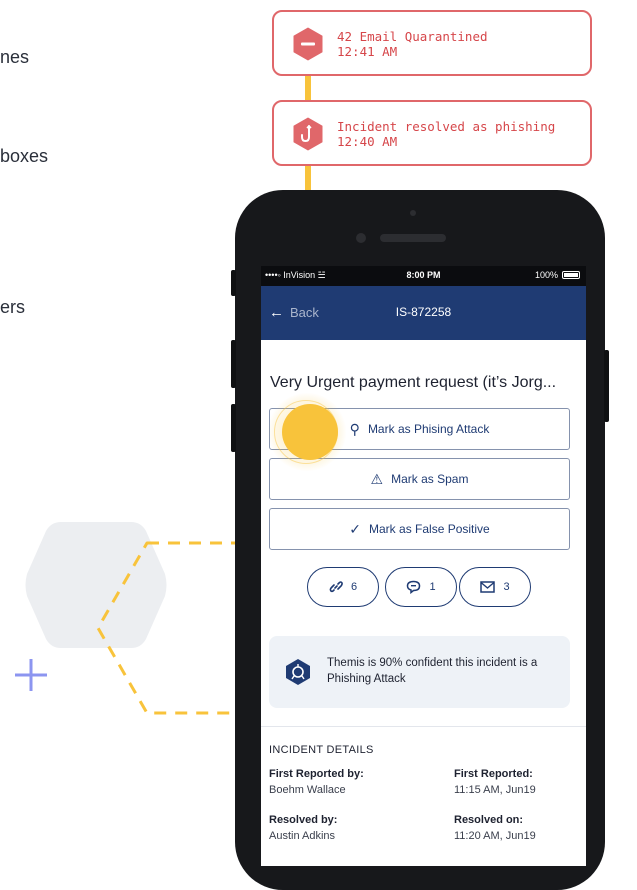  I want to click on emails-count: 3, so click(506, 587).